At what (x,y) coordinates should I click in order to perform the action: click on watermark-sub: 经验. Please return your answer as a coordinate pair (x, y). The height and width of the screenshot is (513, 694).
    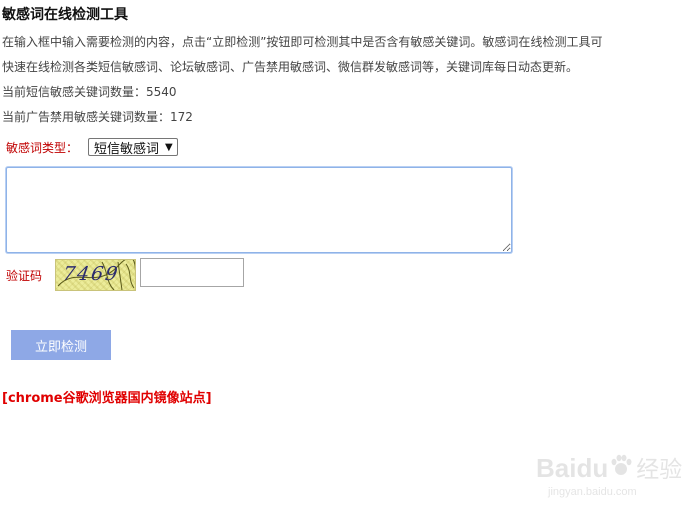
    Looking at the image, I should click on (659, 469).